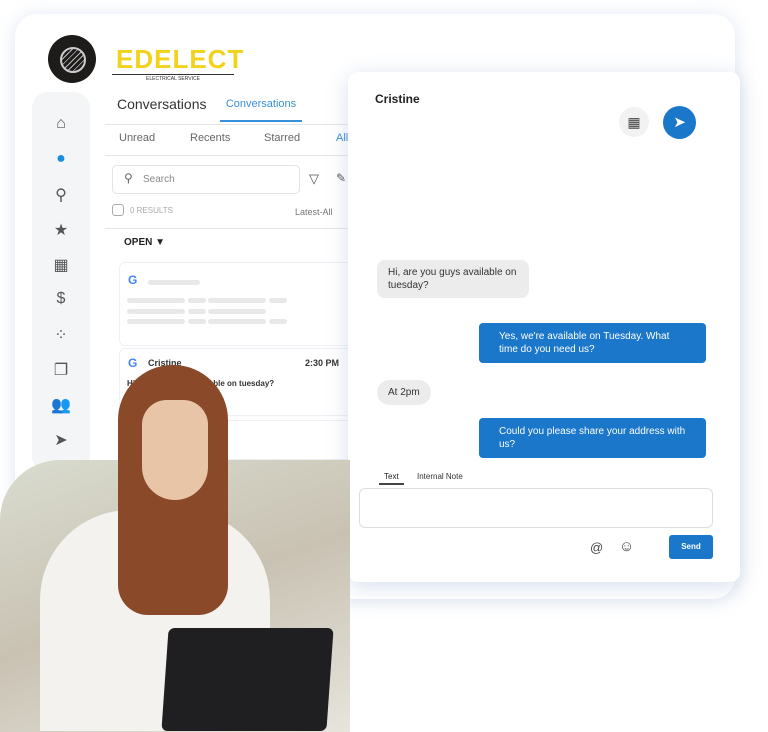 The width and height of the screenshot is (768, 732). What do you see at coordinates (691, 547) in the screenshot?
I see `send-button: Send` at bounding box center [691, 547].